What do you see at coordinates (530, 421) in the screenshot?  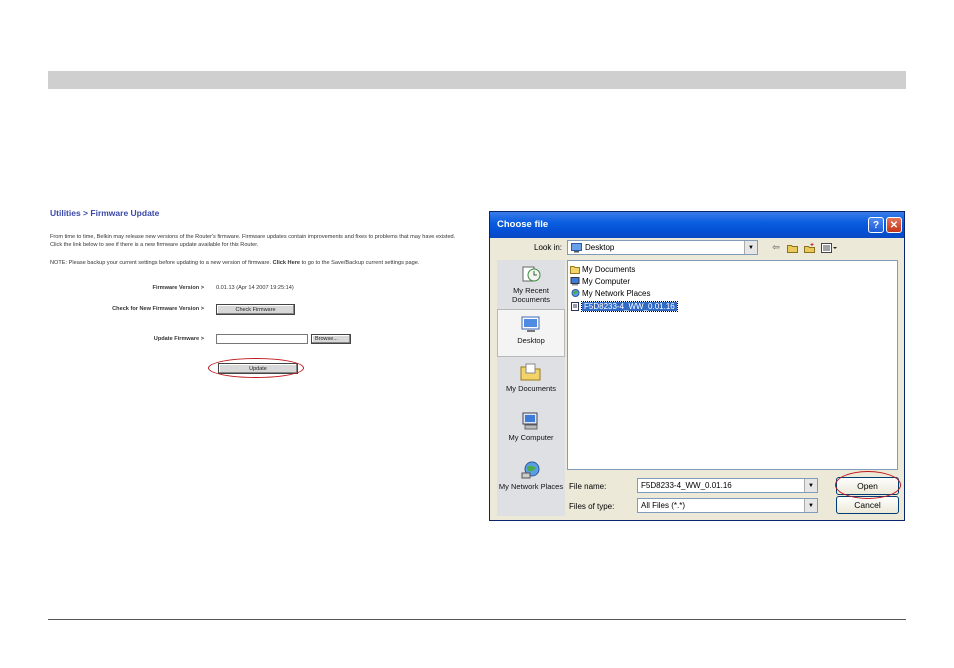 I see `my-computer-icon` at bounding box center [530, 421].